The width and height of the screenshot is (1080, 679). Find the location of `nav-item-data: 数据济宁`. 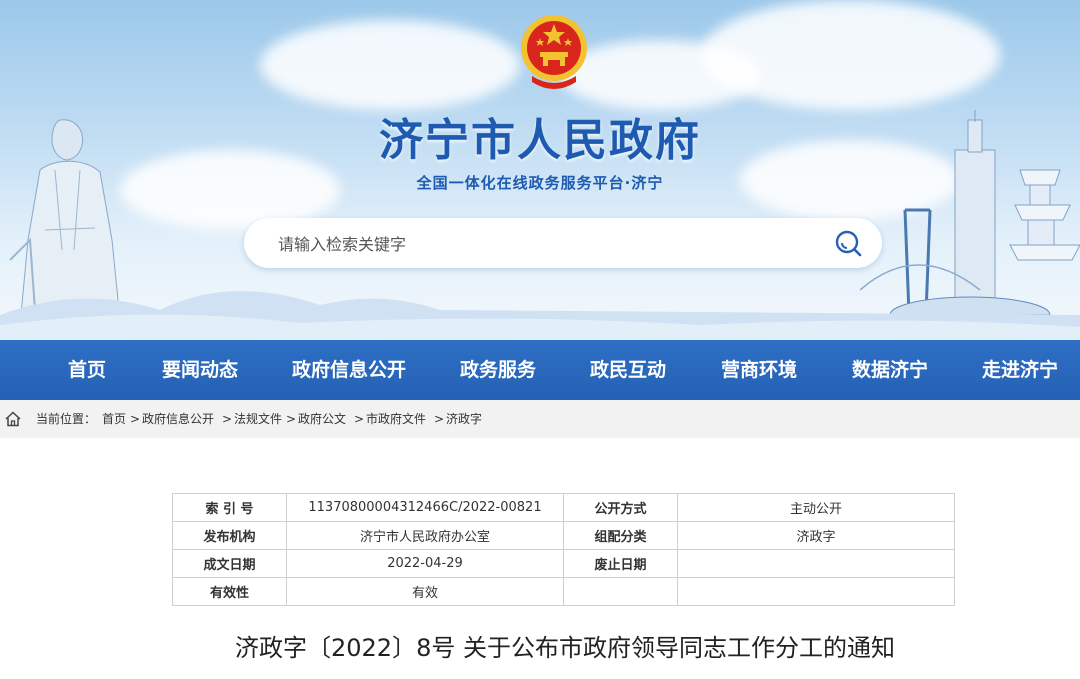

nav-item-data: 数据济宁 is located at coordinates (890, 370).